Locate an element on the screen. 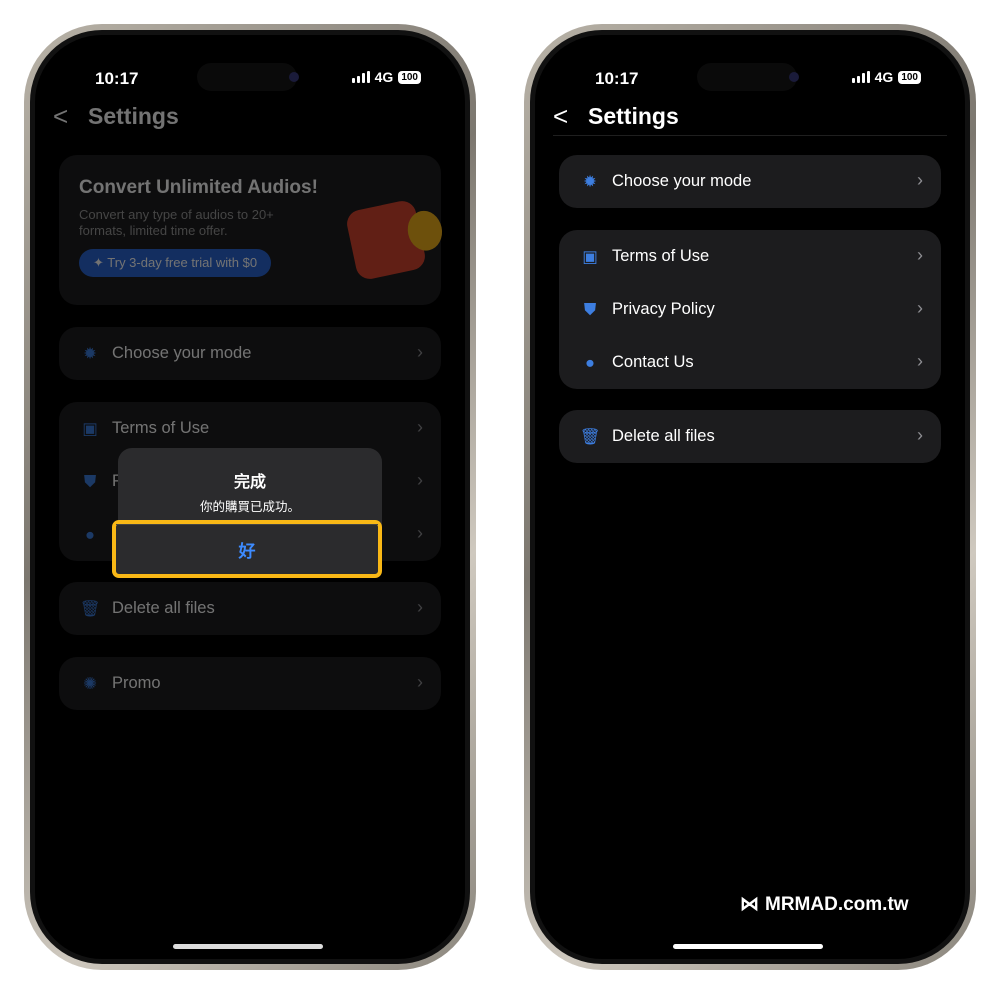 Image resolution: width=1000 pixels, height=993 pixels. dynamic-island is located at coordinates (747, 77).